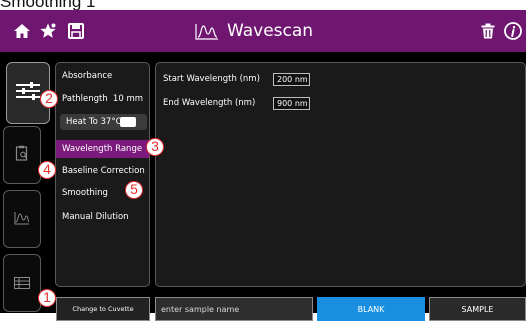 The height and width of the screenshot is (323, 526). I want to click on menu-manual-dilution: Manual Dilution, so click(102, 217).